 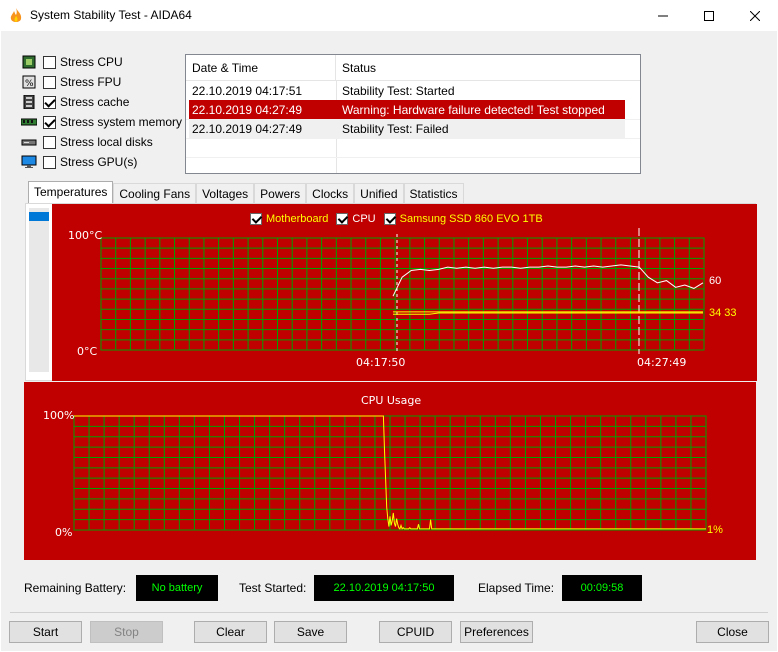 What do you see at coordinates (29, 122) in the screenshot?
I see `memory-module-icon` at bounding box center [29, 122].